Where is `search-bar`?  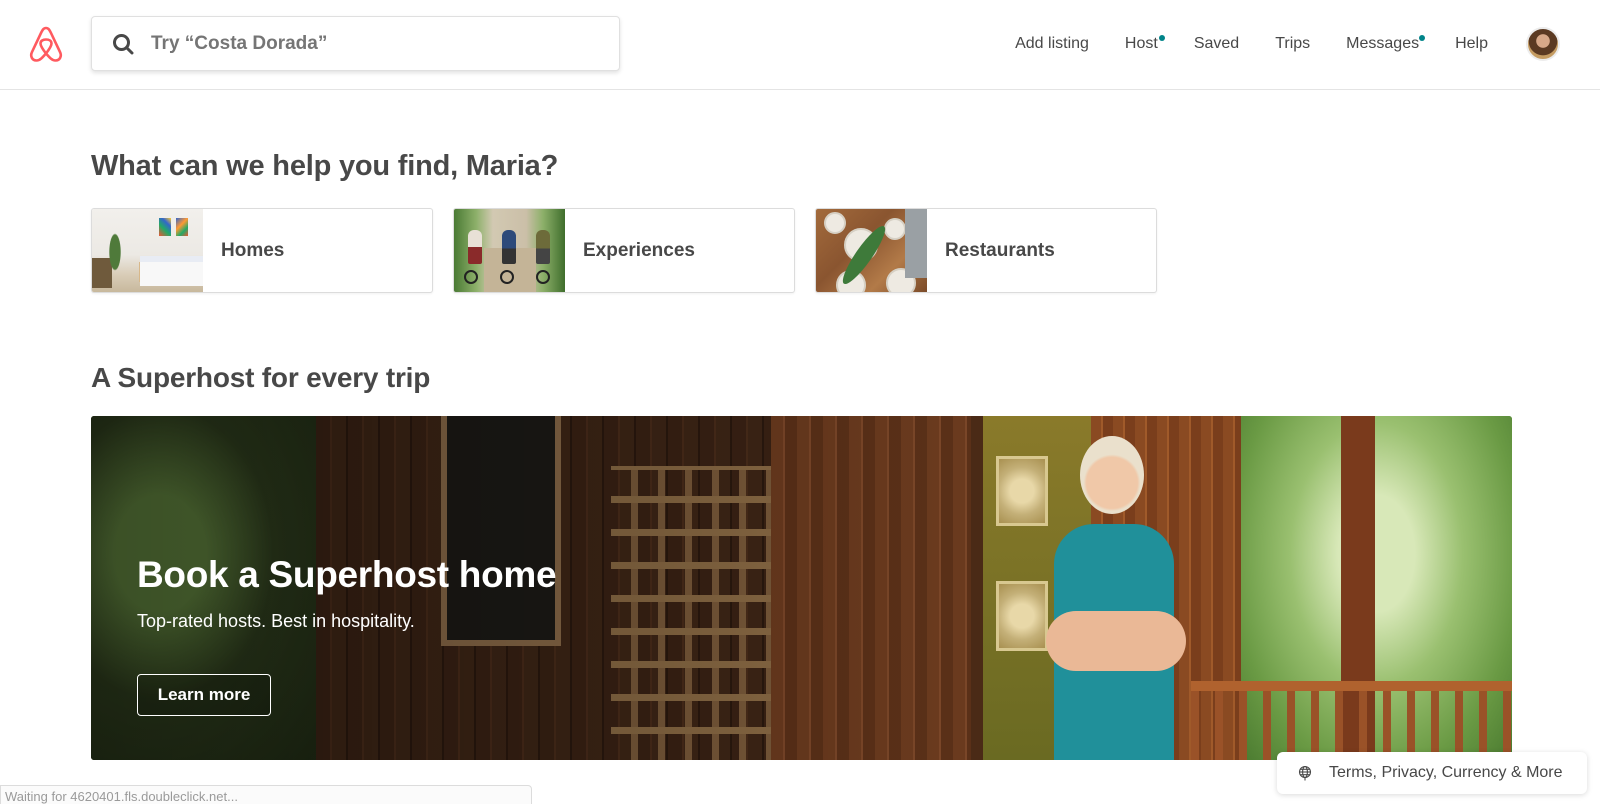
search-bar is located at coordinates (355, 43).